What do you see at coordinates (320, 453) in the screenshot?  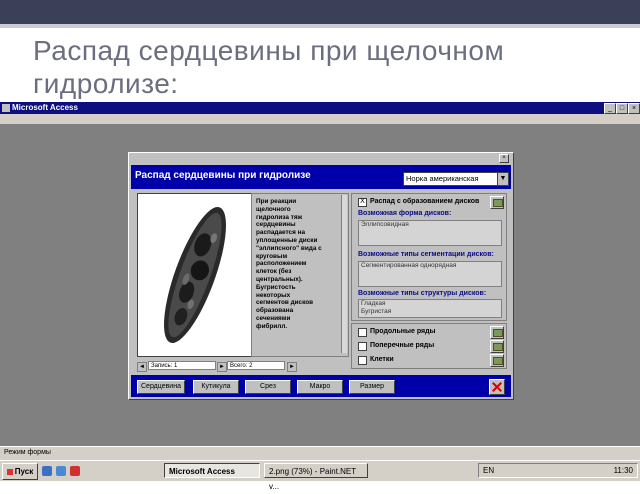 I see `status-bar: Режим формы` at bounding box center [320, 453].